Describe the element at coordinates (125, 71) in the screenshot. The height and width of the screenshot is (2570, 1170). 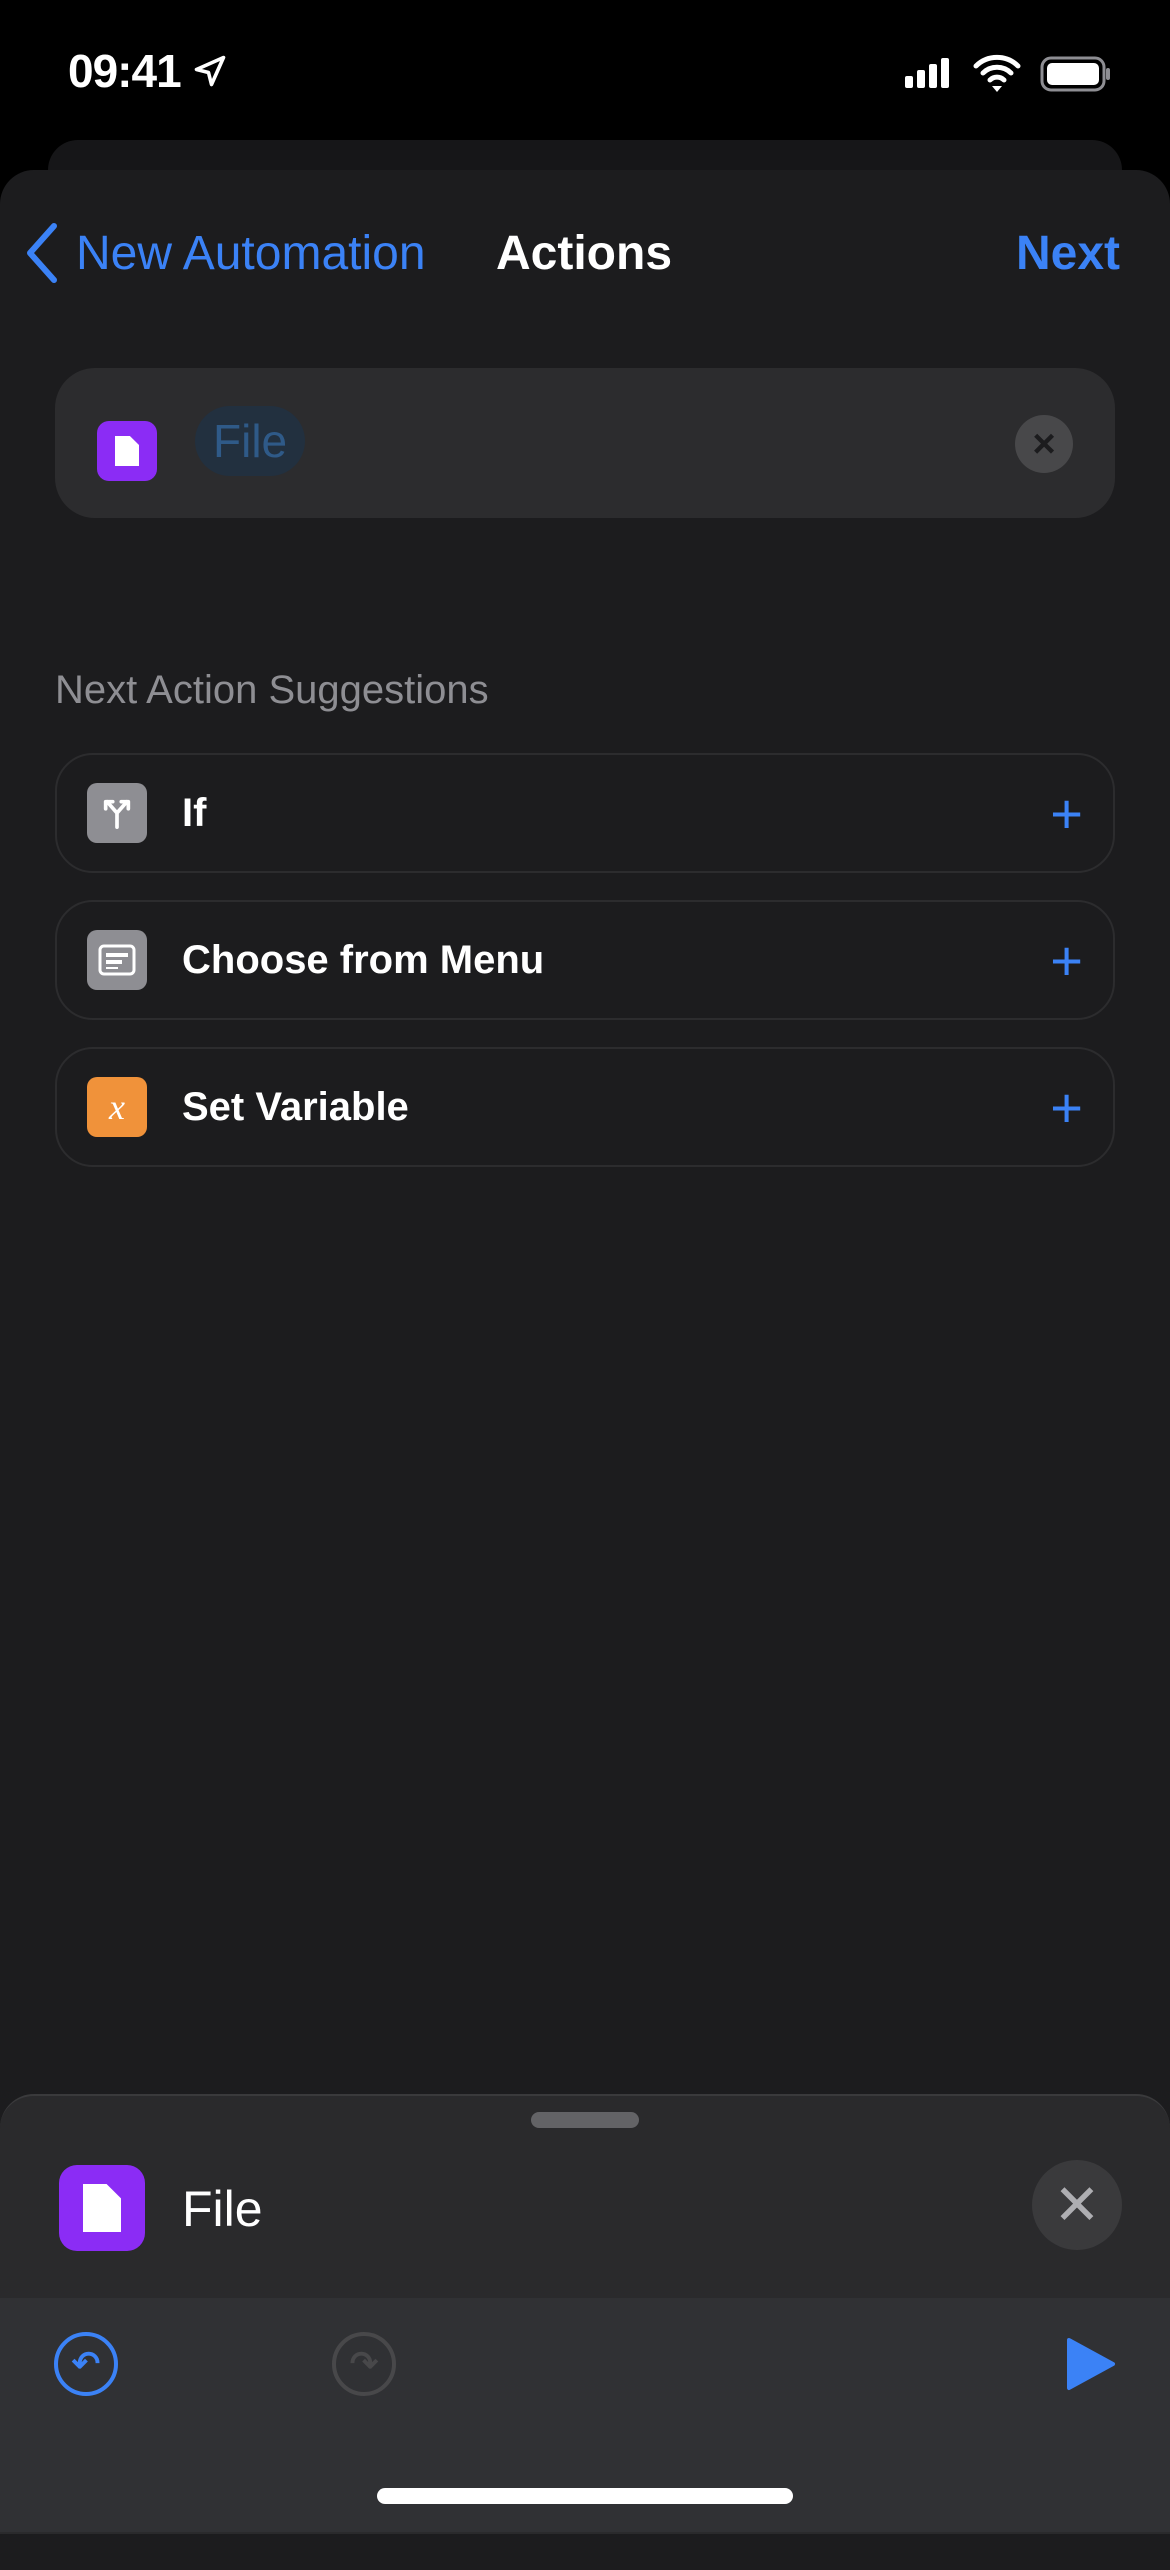
I see `time-text: 09:41` at that location.